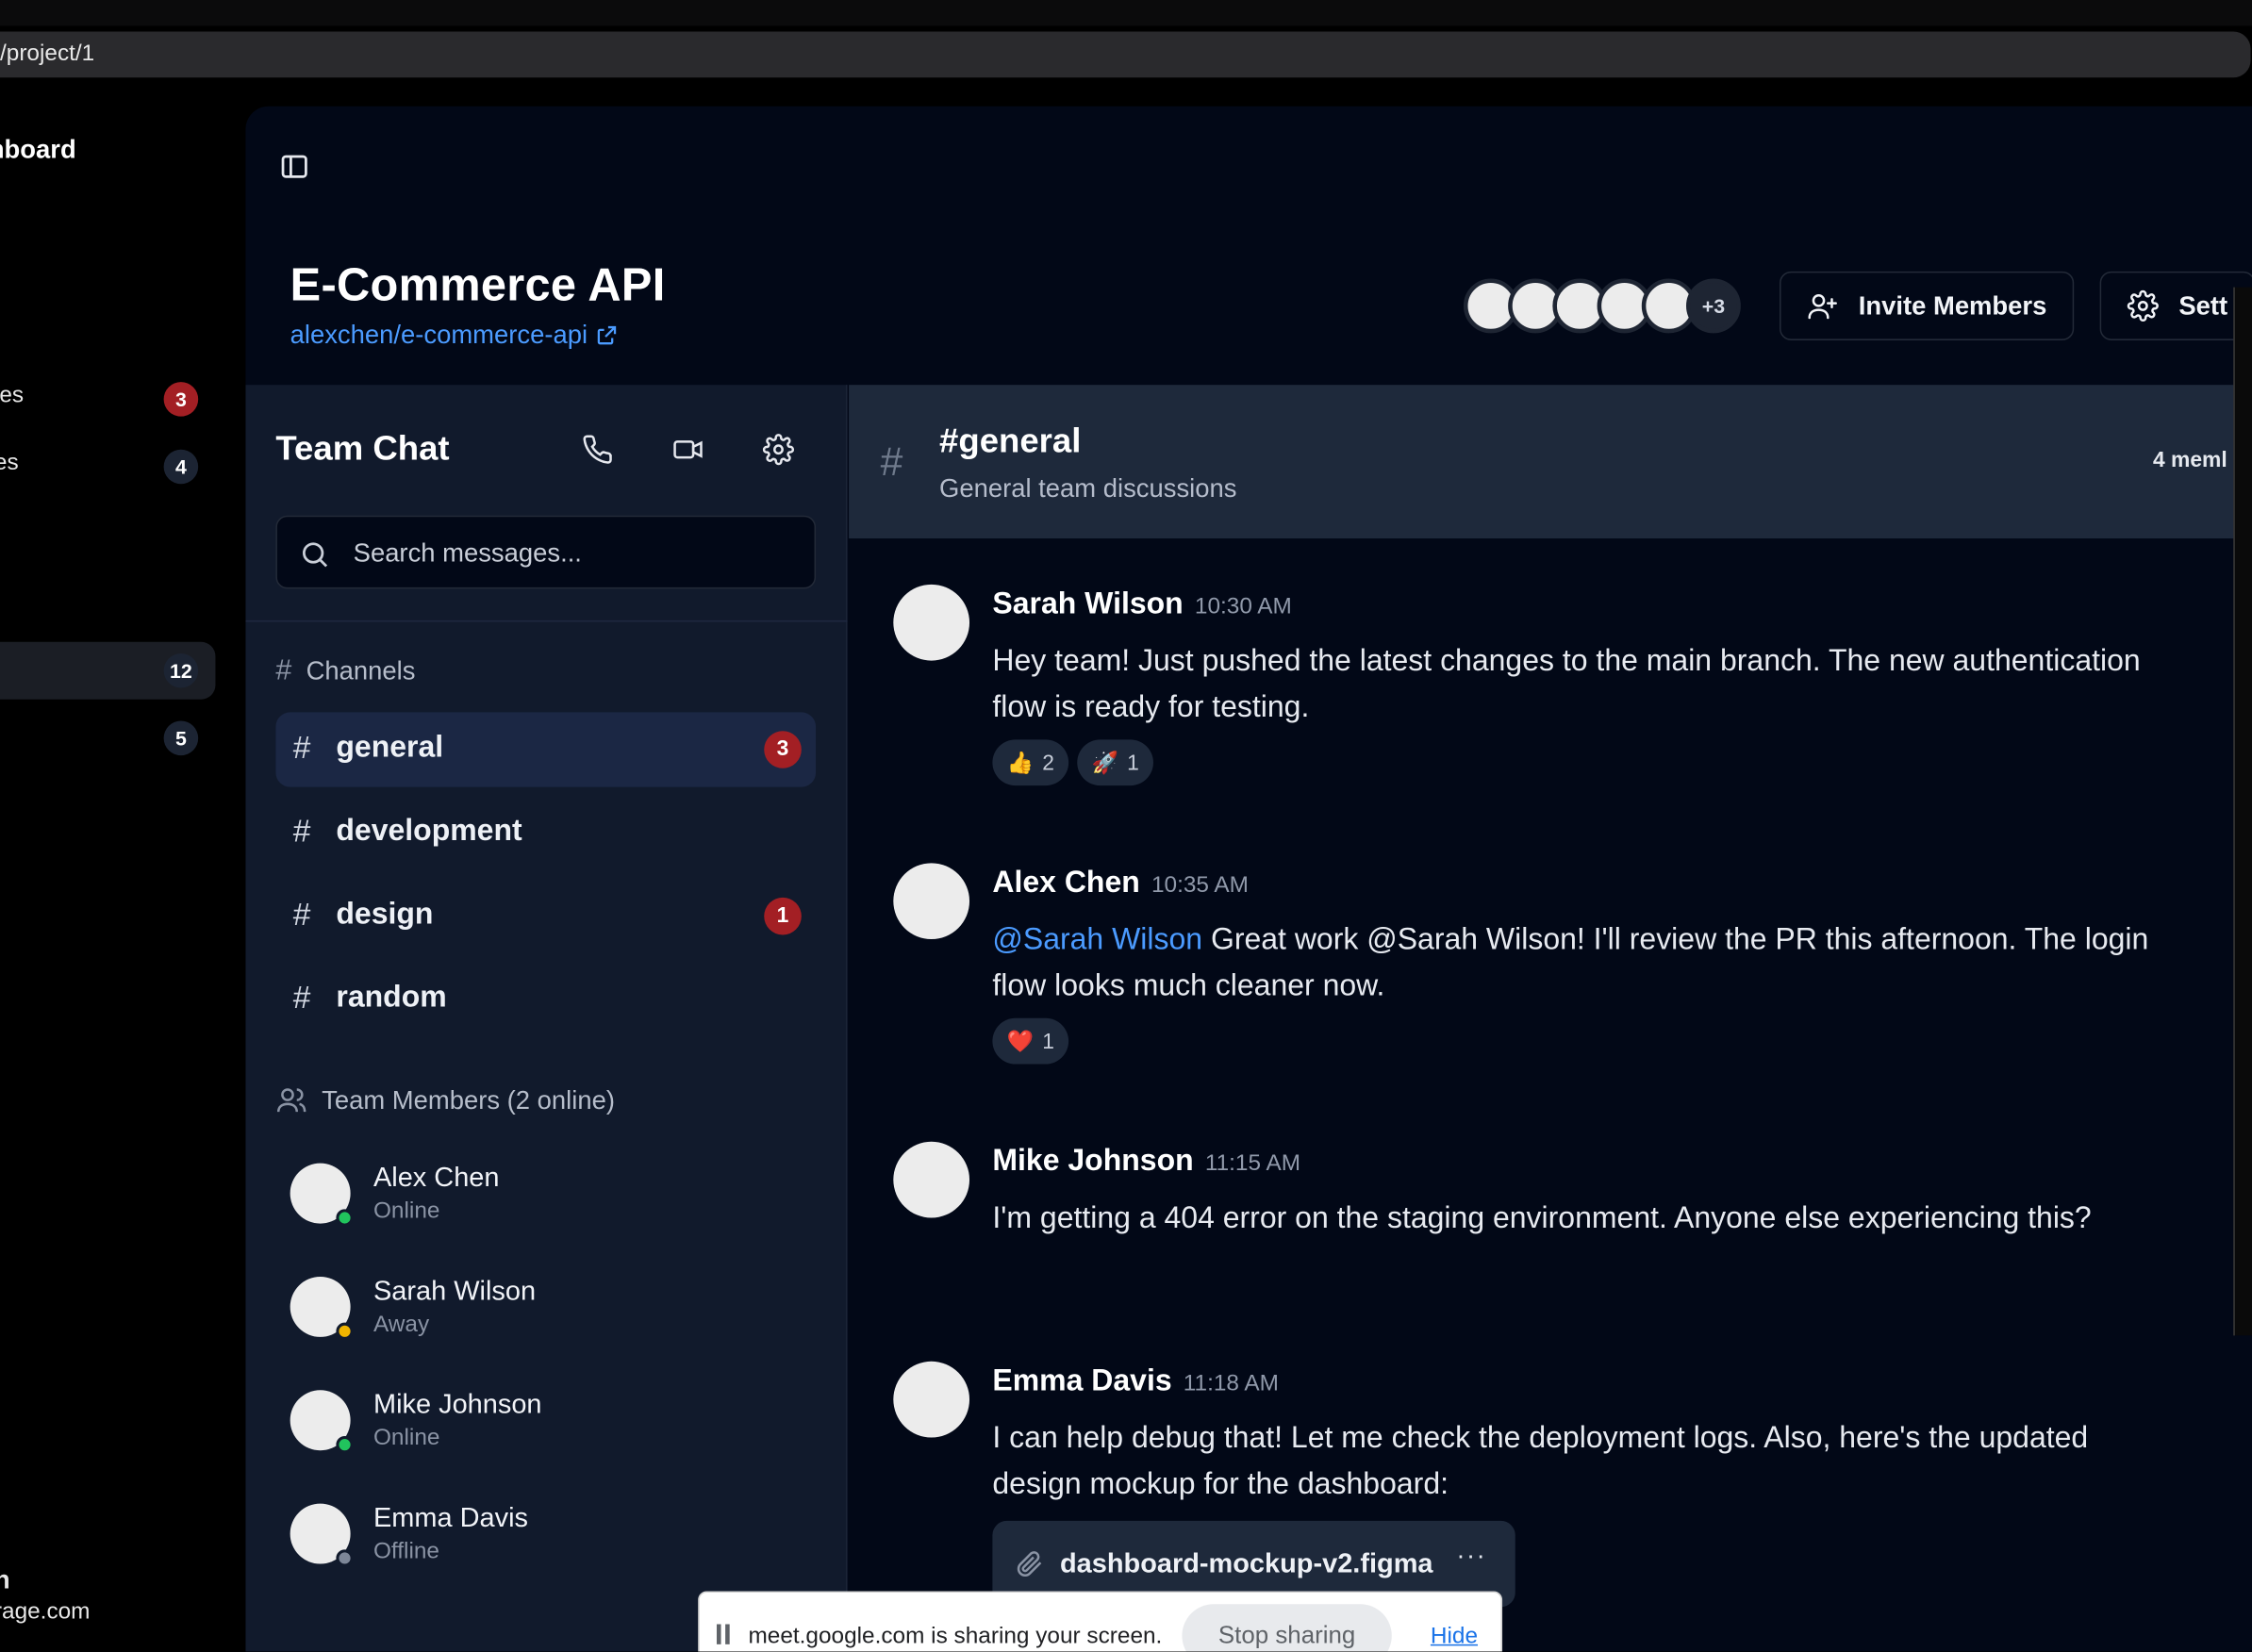 Image resolution: width=2252 pixels, height=1652 pixels. I want to click on member-name: Sarah Wilson, so click(455, 1291).